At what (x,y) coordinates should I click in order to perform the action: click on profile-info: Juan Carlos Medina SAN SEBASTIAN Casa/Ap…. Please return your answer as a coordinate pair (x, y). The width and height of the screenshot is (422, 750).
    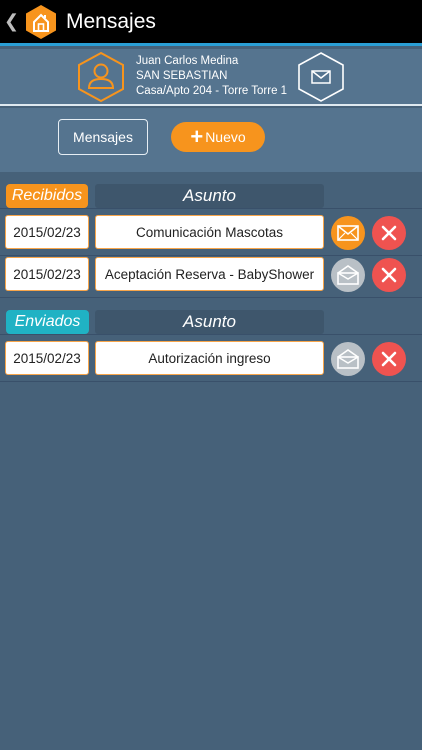
    Looking at the image, I should click on (211, 76).